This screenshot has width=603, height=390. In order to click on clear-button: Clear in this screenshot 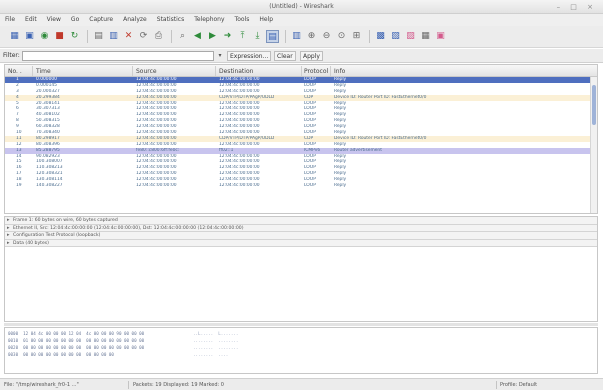, I will do `click(285, 56)`.